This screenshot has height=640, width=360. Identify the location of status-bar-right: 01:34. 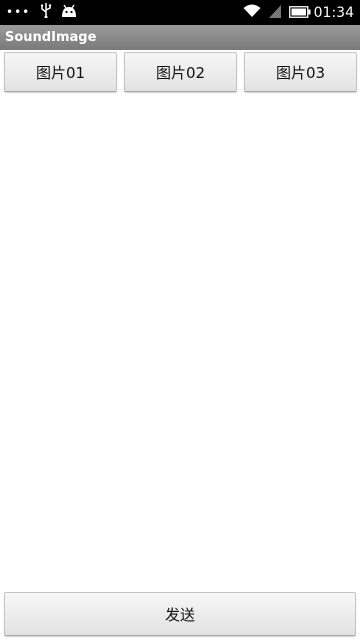
(298, 12).